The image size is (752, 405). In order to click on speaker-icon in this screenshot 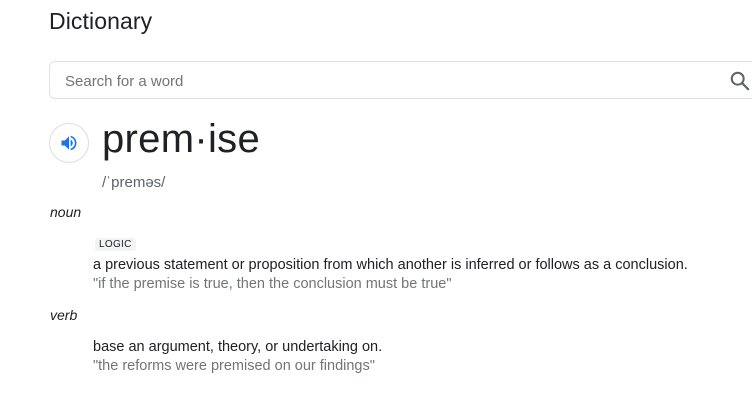, I will do `click(69, 143)`.